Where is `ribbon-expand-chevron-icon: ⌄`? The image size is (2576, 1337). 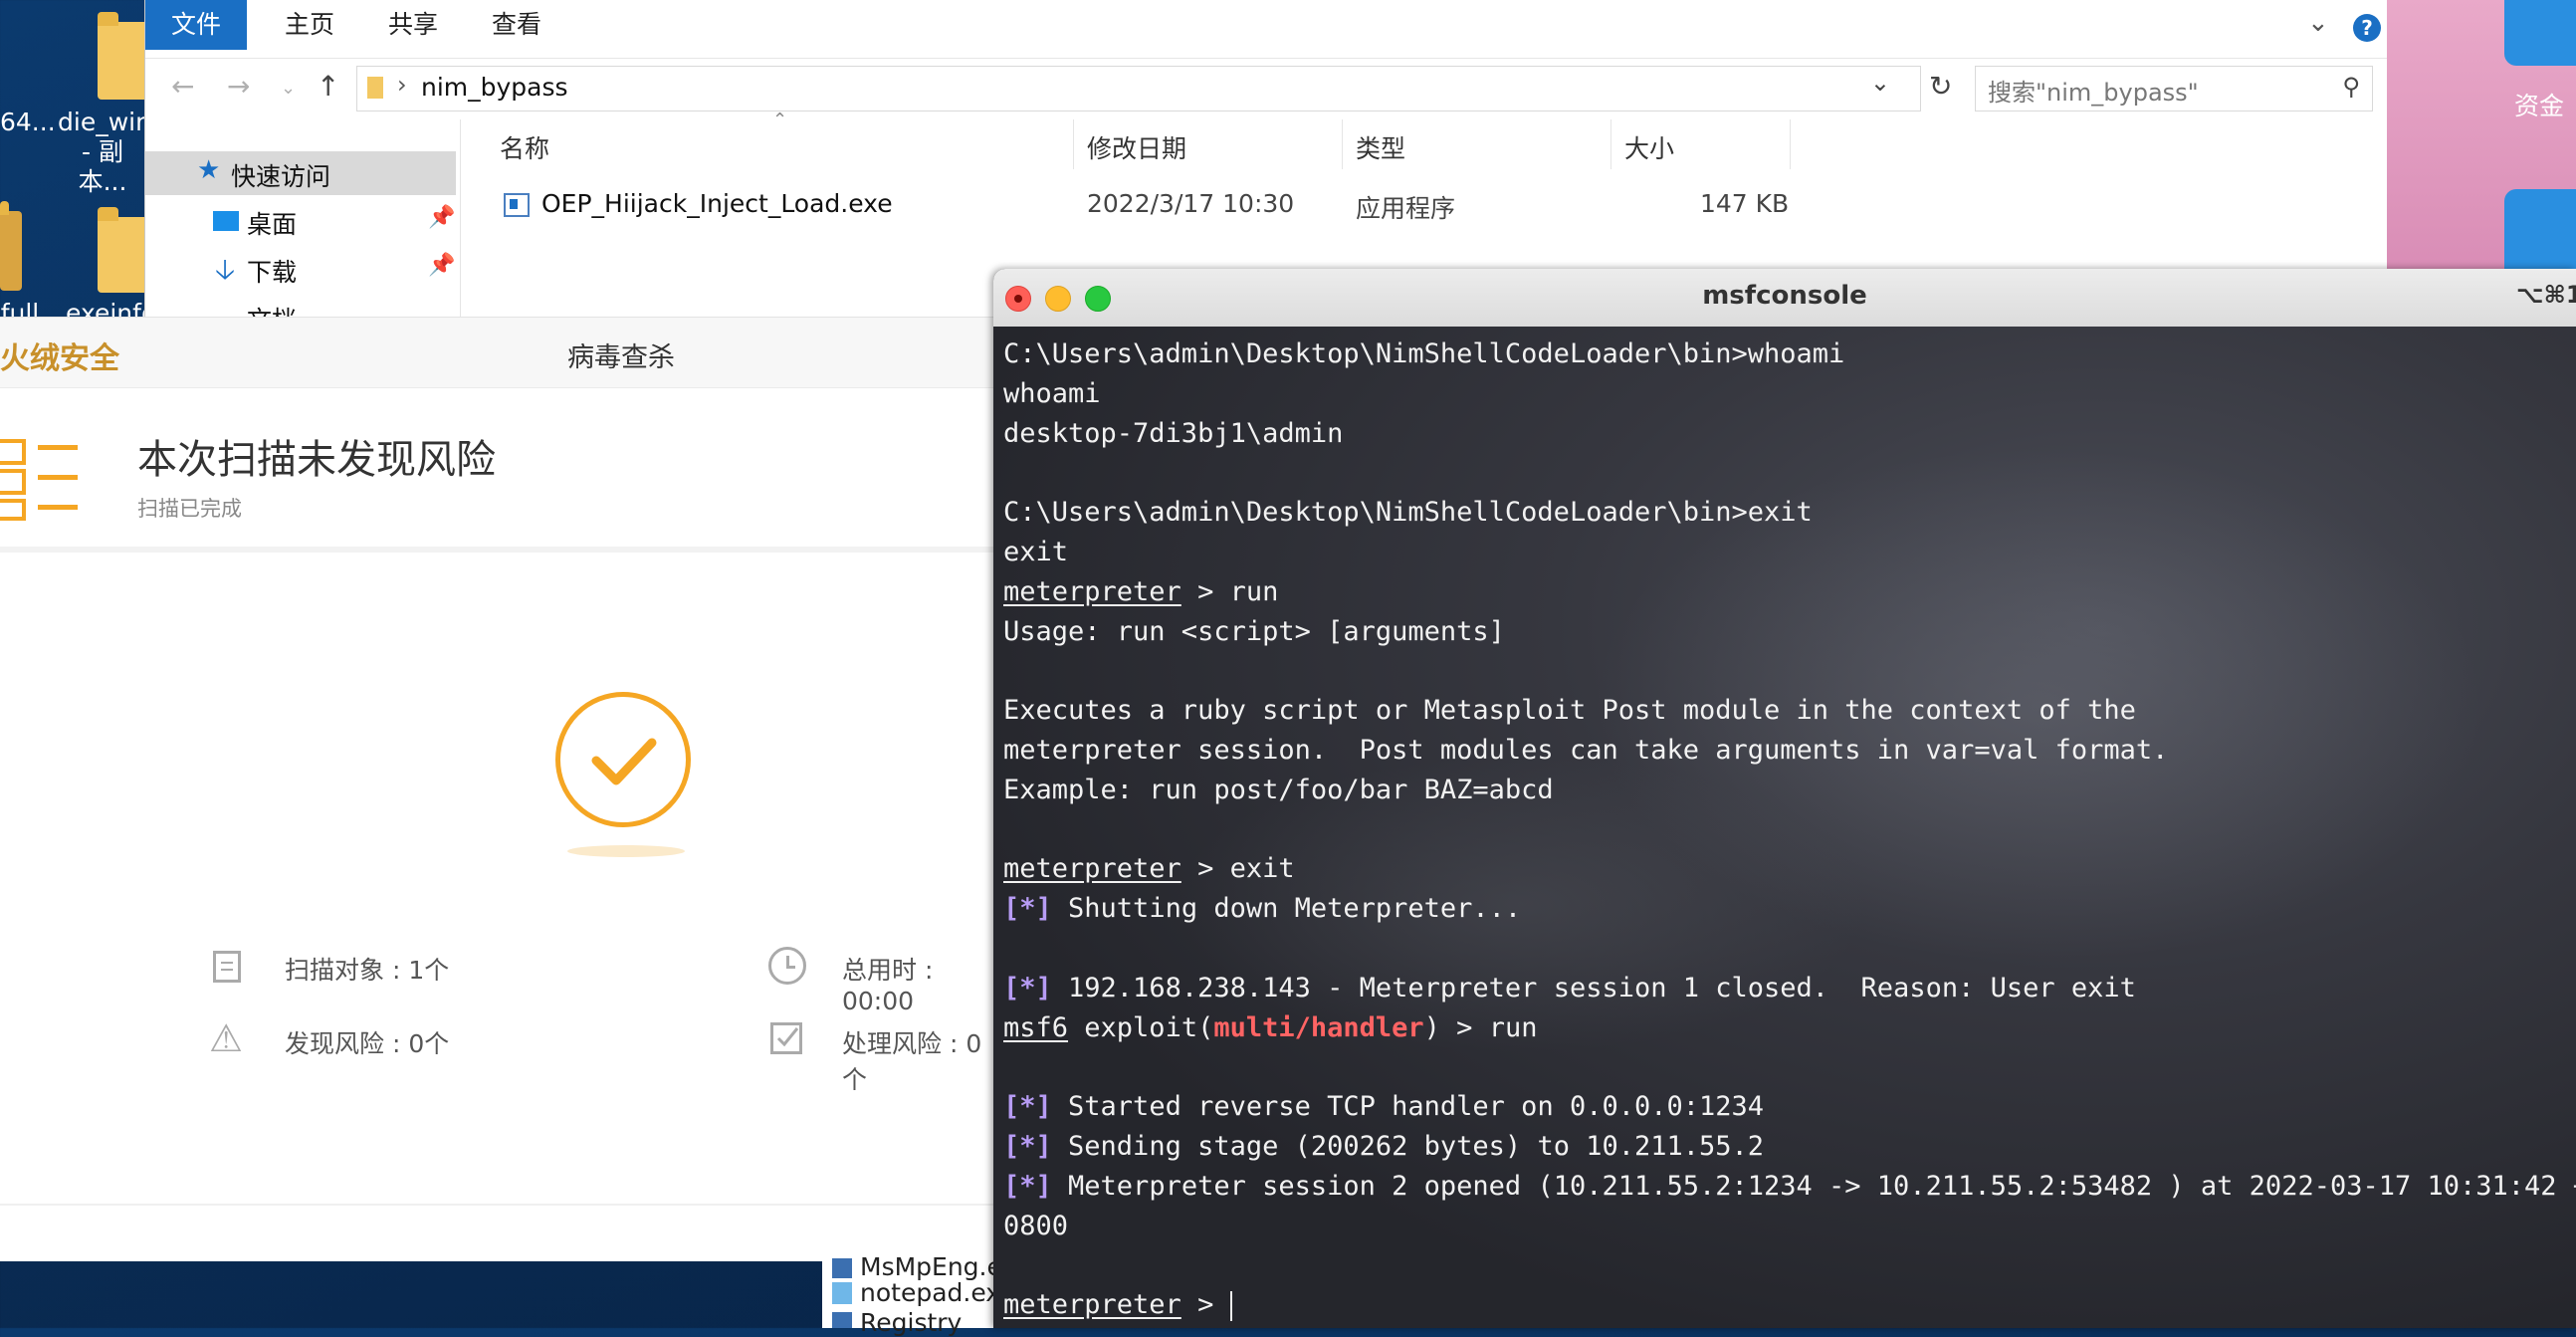
ribbon-expand-chevron-icon: ⌄ is located at coordinates (2318, 23).